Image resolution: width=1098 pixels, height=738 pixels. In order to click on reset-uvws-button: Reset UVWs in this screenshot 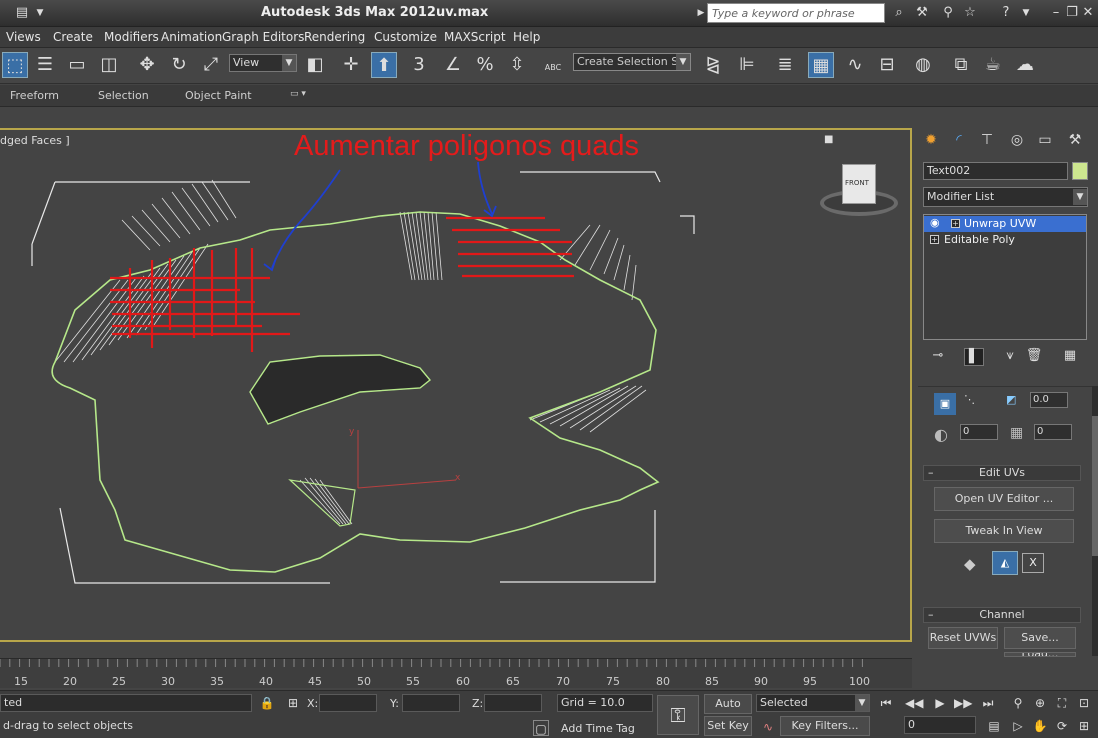, I will do `click(963, 638)`.